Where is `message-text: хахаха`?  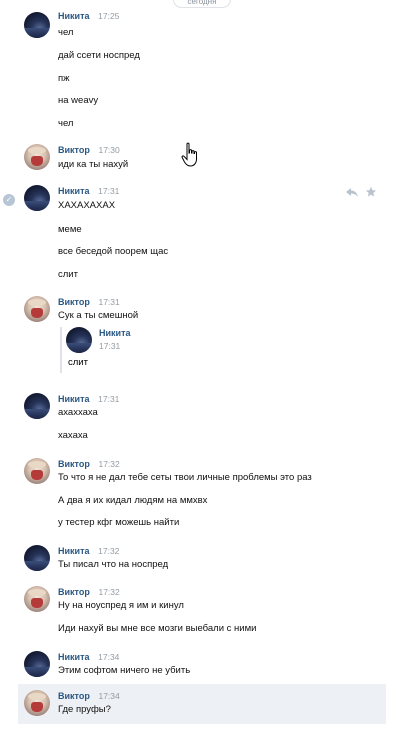 message-text: хахаха is located at coordinates (73, 435).